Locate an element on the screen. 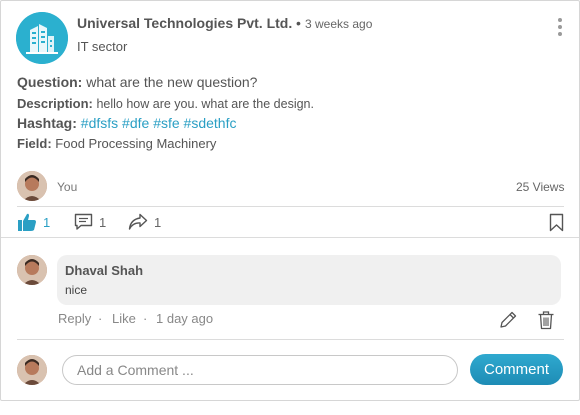 The image size is (580, 415). company-name: Universal Technologies Pvt. Ltd. is located at coordinates (184, 23).